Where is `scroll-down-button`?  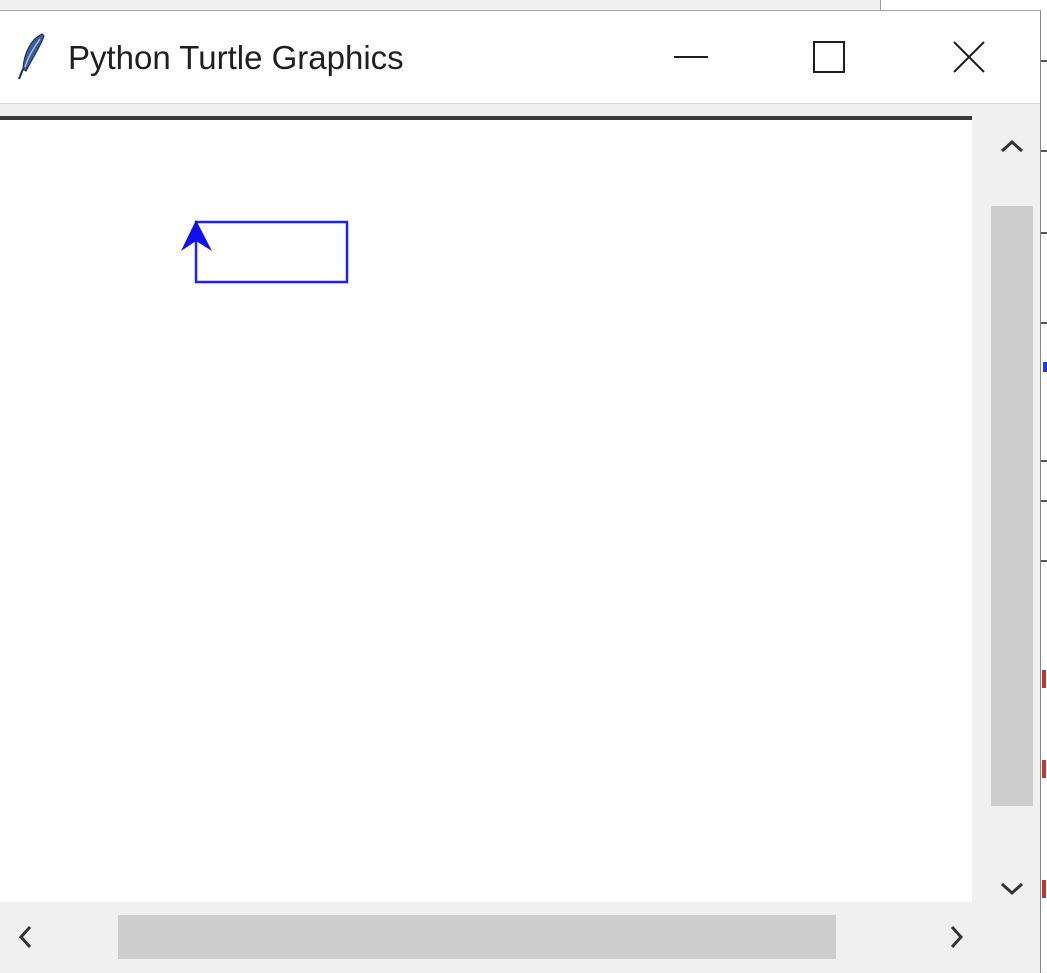
scroll-down-button is located at coordinates (1012, 889).